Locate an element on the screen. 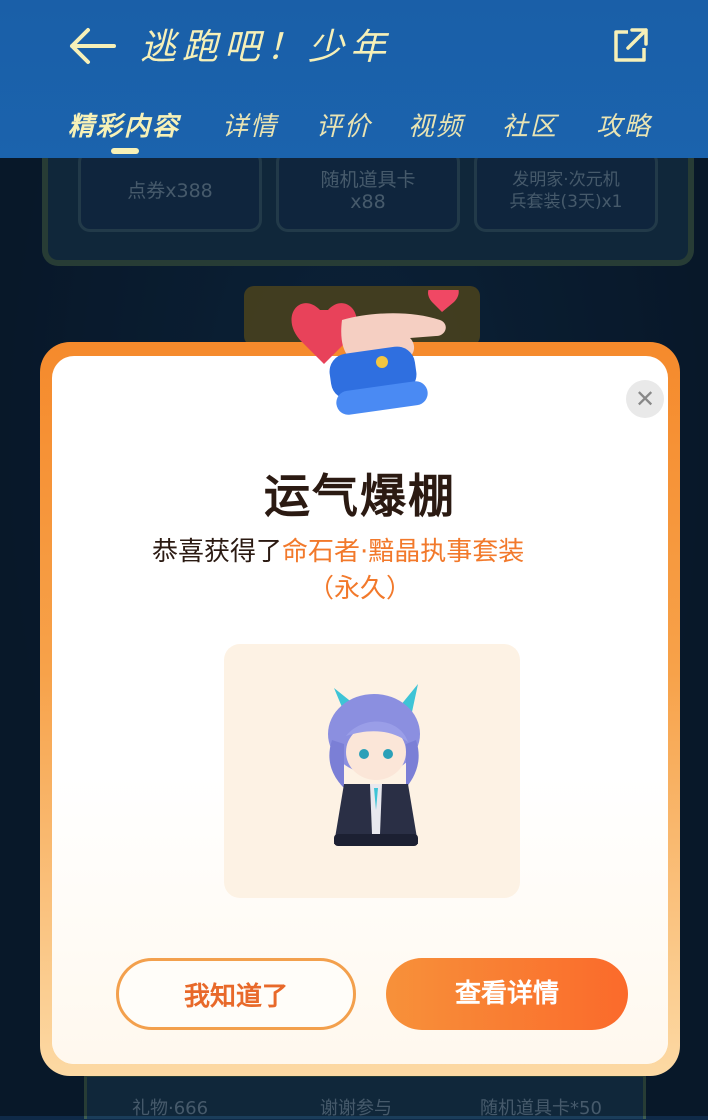  prize-message: 恭喜获得了命石者·黯晶执事套装 is located at coordinates (372, 552).